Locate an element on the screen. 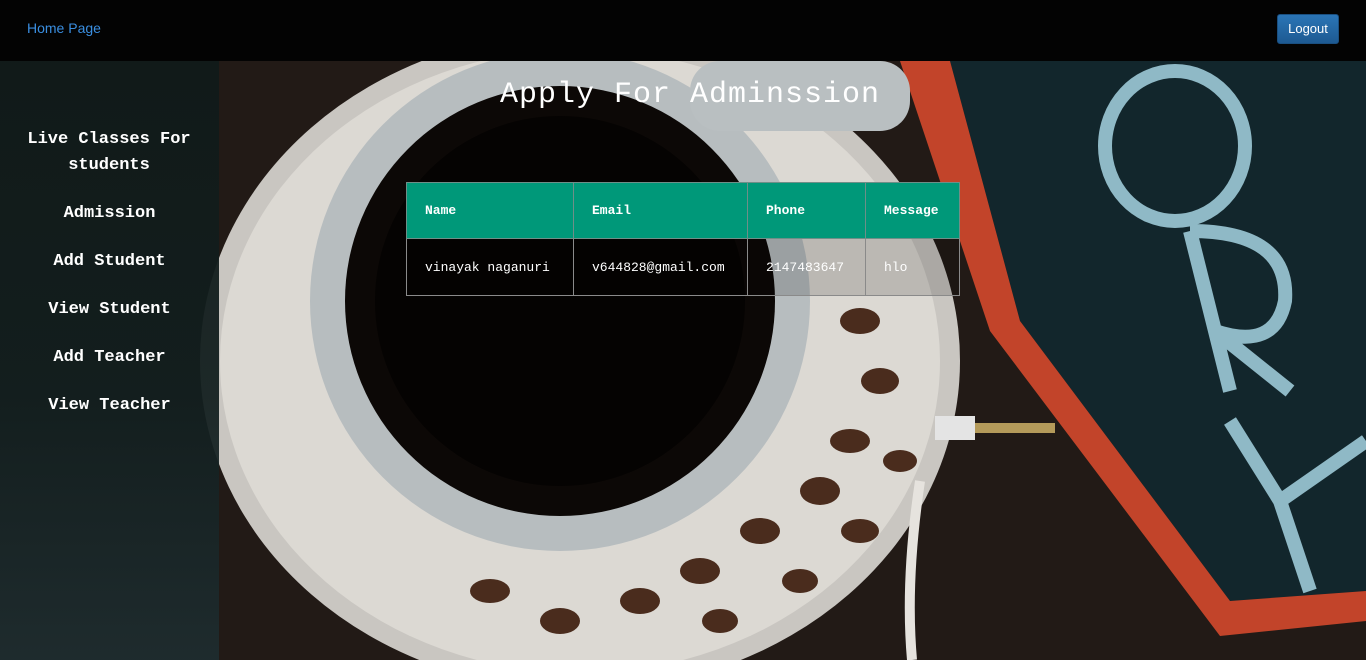 The width and height of the screenshot is (1366, 660). column-header-phone: Phone is located at coordinates (806, 210).